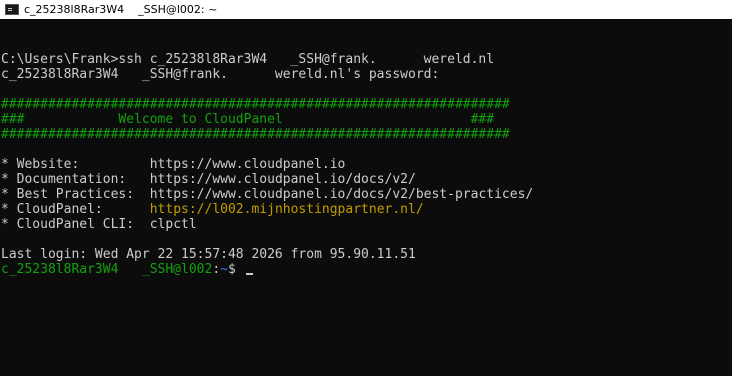 The width and height of the screenshot is (732, 376). What do you see at coordinates (75, 179) in the screenshot?
I see `documentation-label: * Documentation:` at bounding box center [75, 179].